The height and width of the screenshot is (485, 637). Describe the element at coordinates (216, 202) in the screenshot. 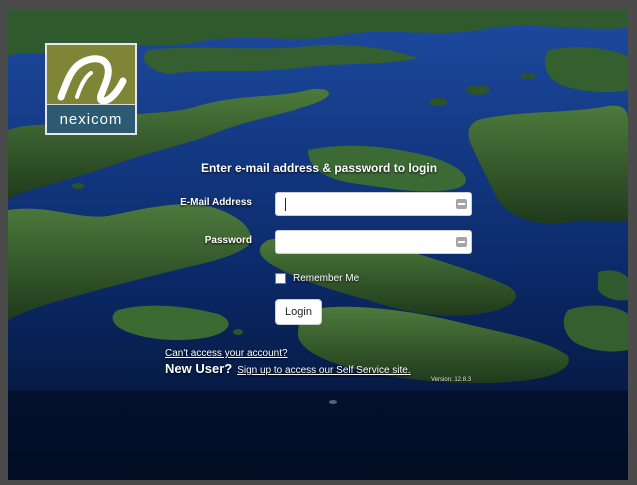

I see `email-label: E-Mail Address` at that location.